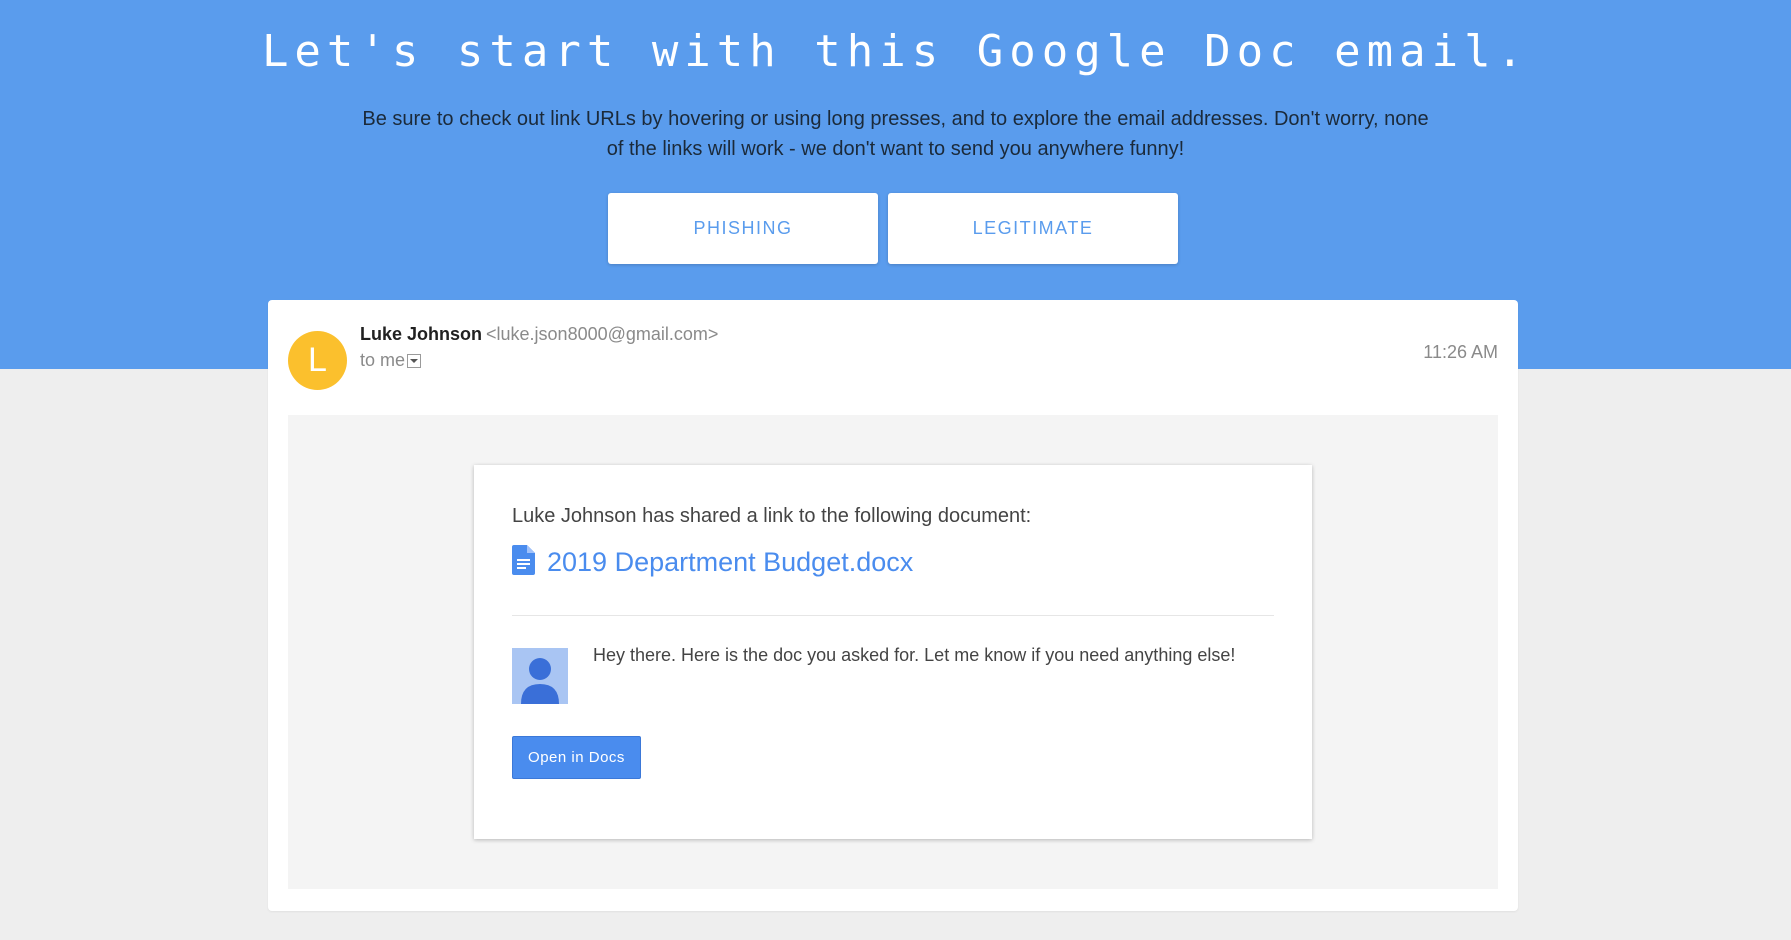 The image size is (1791, 940). I want to click on document-link: 2019 Department Budget.docx, so click(712, 562).